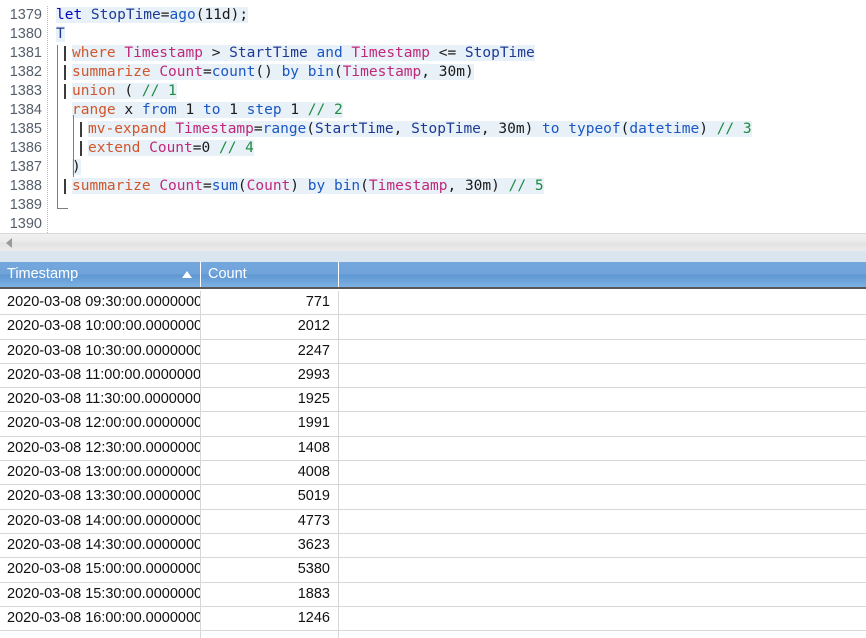  Describe the element at coordinates (433, 449) in the screenshot. I see `table-row: 2020-03-08 12:30:00.0000000 1408` at that location.